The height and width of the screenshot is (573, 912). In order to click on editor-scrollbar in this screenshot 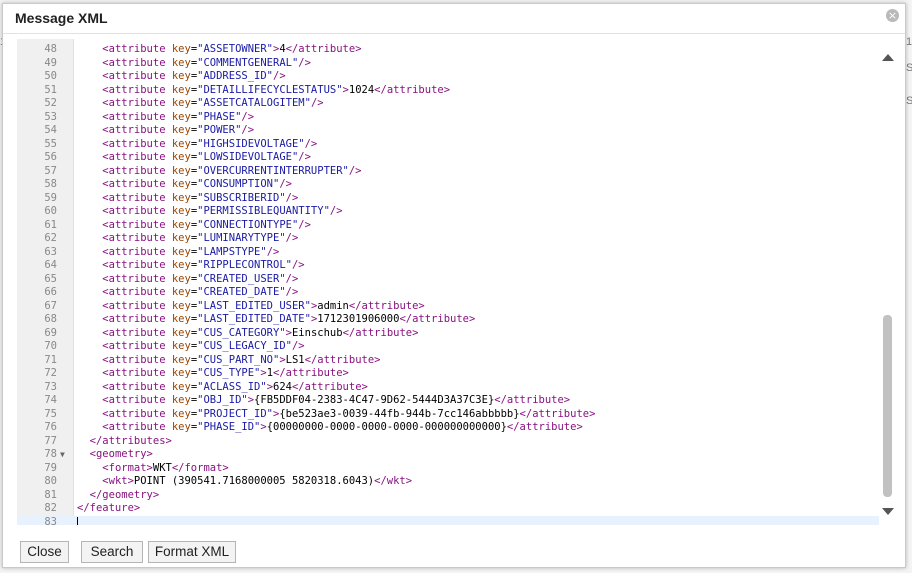, I will do `click(888, 284)`.